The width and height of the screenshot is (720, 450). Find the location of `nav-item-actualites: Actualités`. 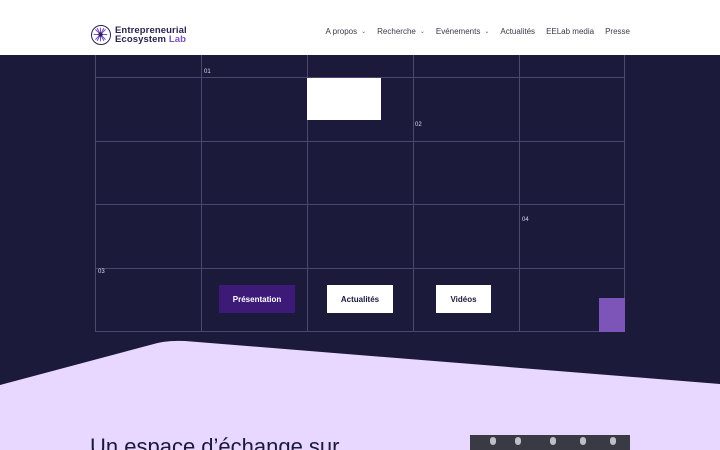

nav-item-actualites: Actualités is located at coordinates (517, 31).